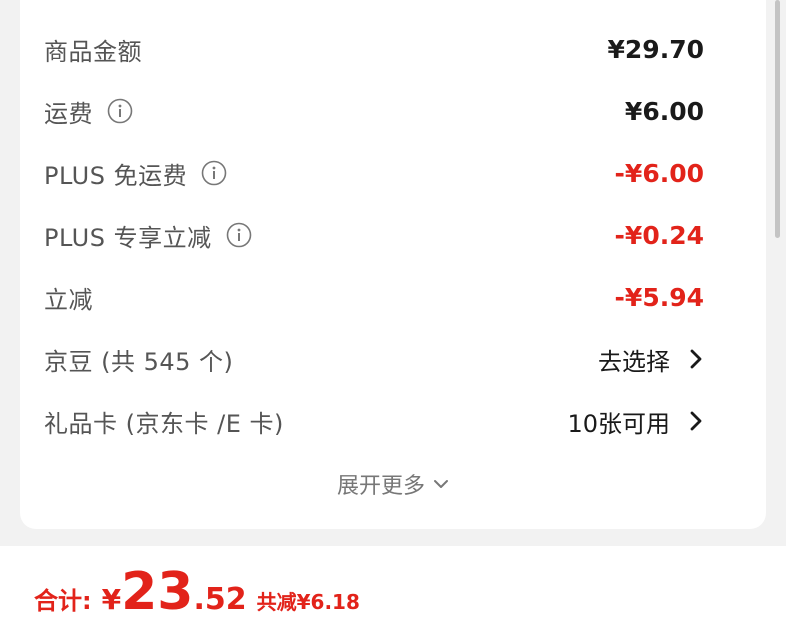  Describe the element at coordinates (659, 235) in the screenshot. I see `plus-discount-value: -¥0.24` at that location.